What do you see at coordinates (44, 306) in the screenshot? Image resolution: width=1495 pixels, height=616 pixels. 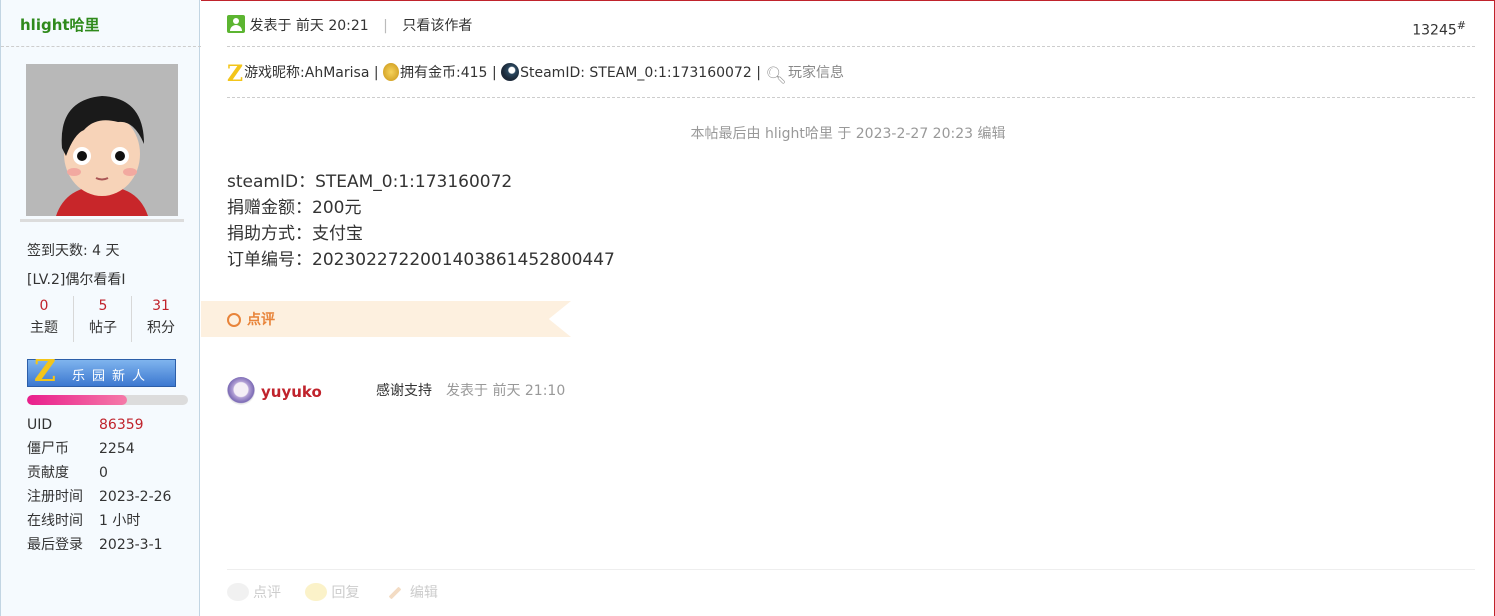 I see `stat-value: 0` at bounding box center [44, 306].